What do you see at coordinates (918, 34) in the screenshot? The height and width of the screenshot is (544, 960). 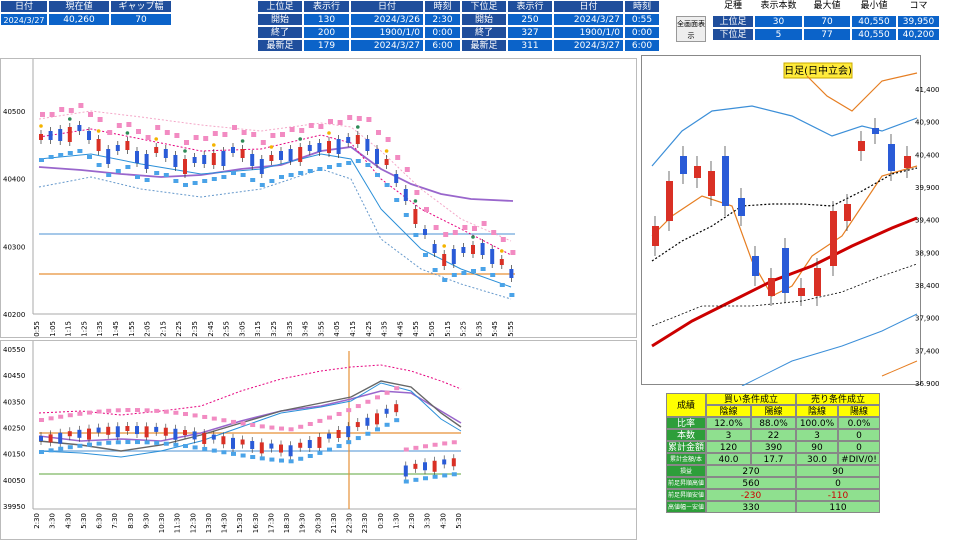 I see `summary-cell: 40,200` at bounding box center [918, 34].